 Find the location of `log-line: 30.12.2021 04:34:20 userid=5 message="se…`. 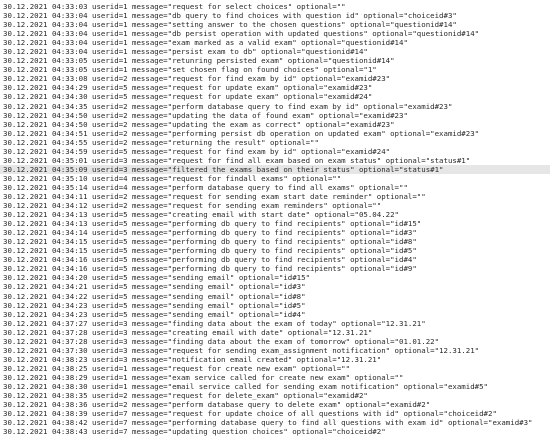

log-line: 30.12.2021 04:34:20 userid=5 message="se… is located at coordinates (157, 278).